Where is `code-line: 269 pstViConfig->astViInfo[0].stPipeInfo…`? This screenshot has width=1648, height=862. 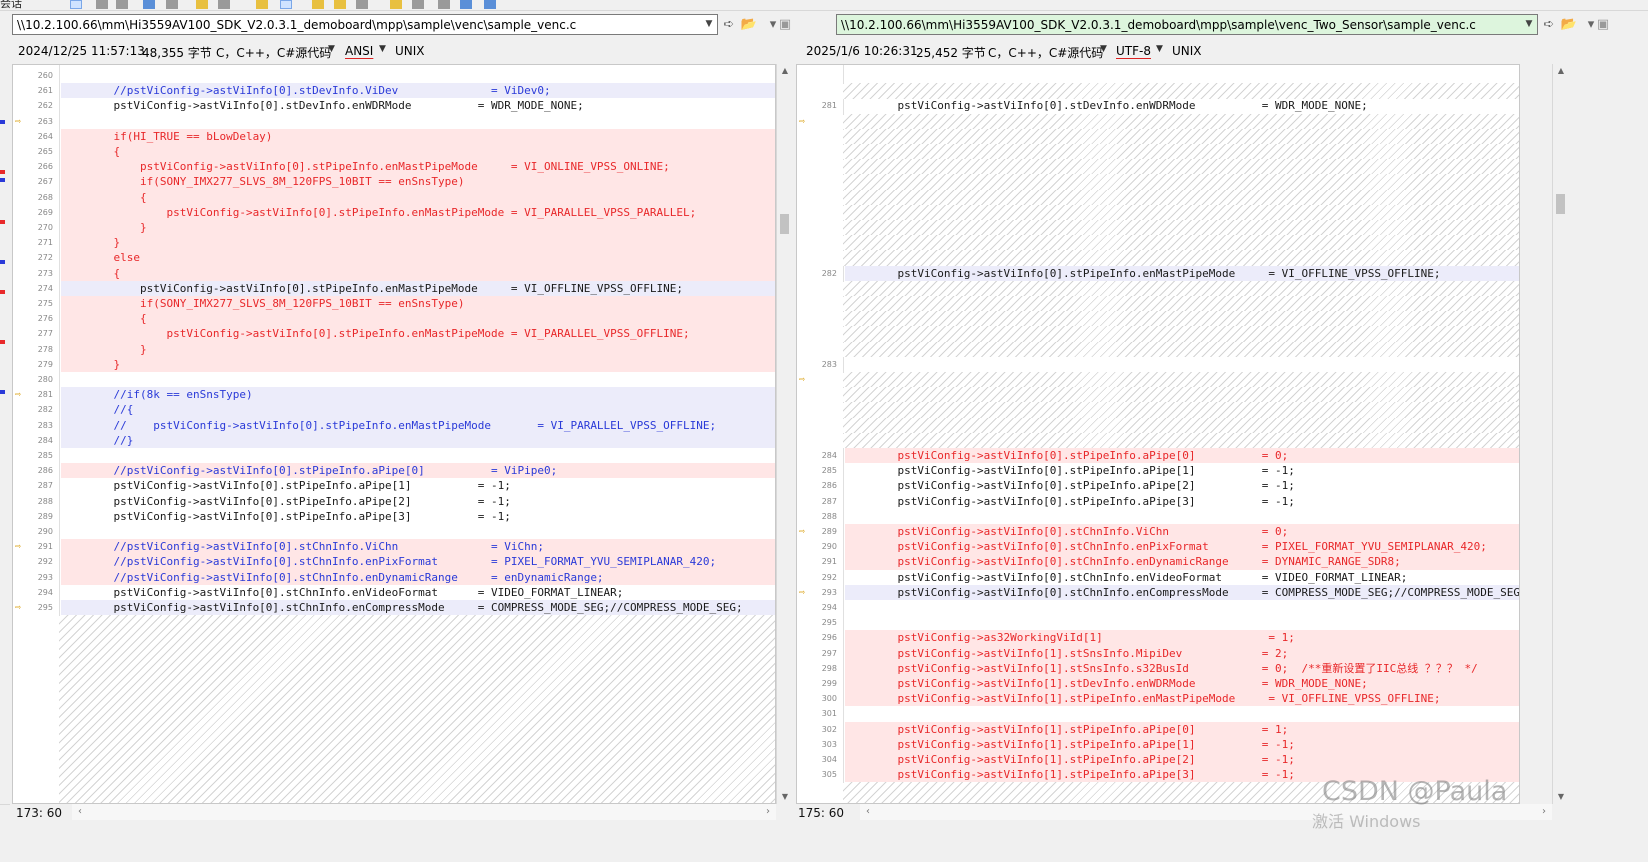
code-line: 269 pstViConfig->astViInfo[0].stPipeInfo… is located at coordinates (394, 212).